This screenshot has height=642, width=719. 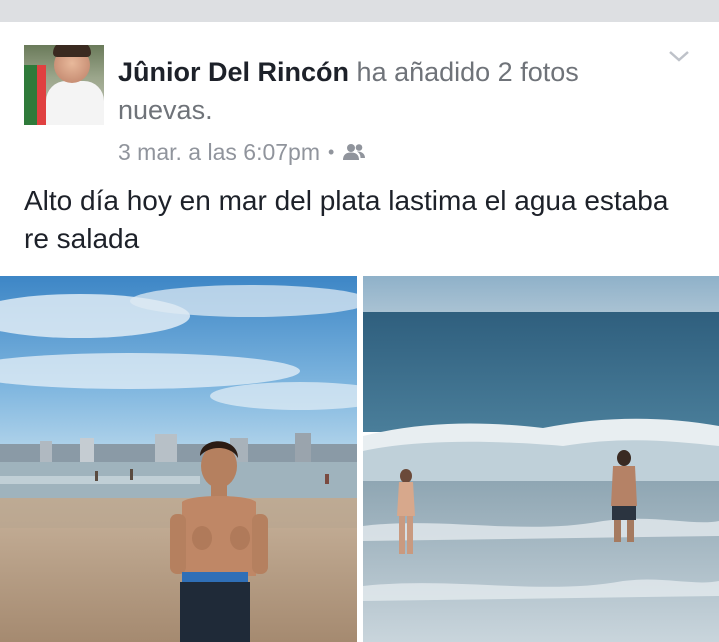 What do you see at coordinates (75, 103) in the screenshot?
I see `avatar-shirt` at bounding box center [75, 103].